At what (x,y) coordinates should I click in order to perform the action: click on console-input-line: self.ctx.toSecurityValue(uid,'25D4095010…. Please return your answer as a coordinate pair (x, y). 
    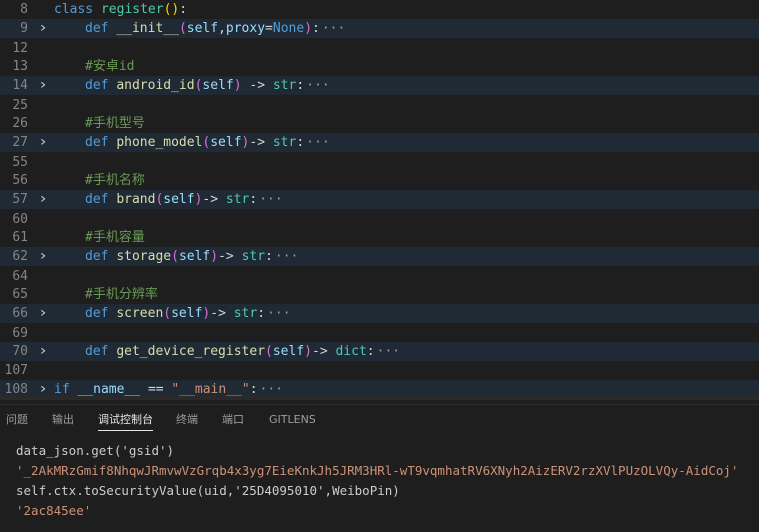
    Looking at the image, I should click on (208, 490).